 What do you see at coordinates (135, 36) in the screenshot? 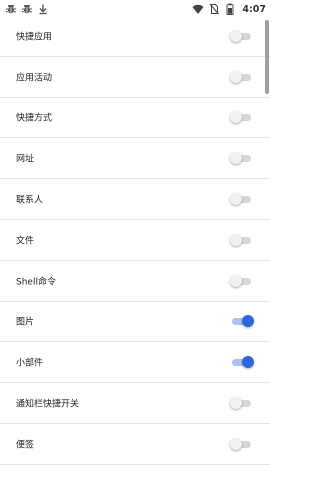
I see `settings-row: 快捷应用` at bounding box center [135, 36].